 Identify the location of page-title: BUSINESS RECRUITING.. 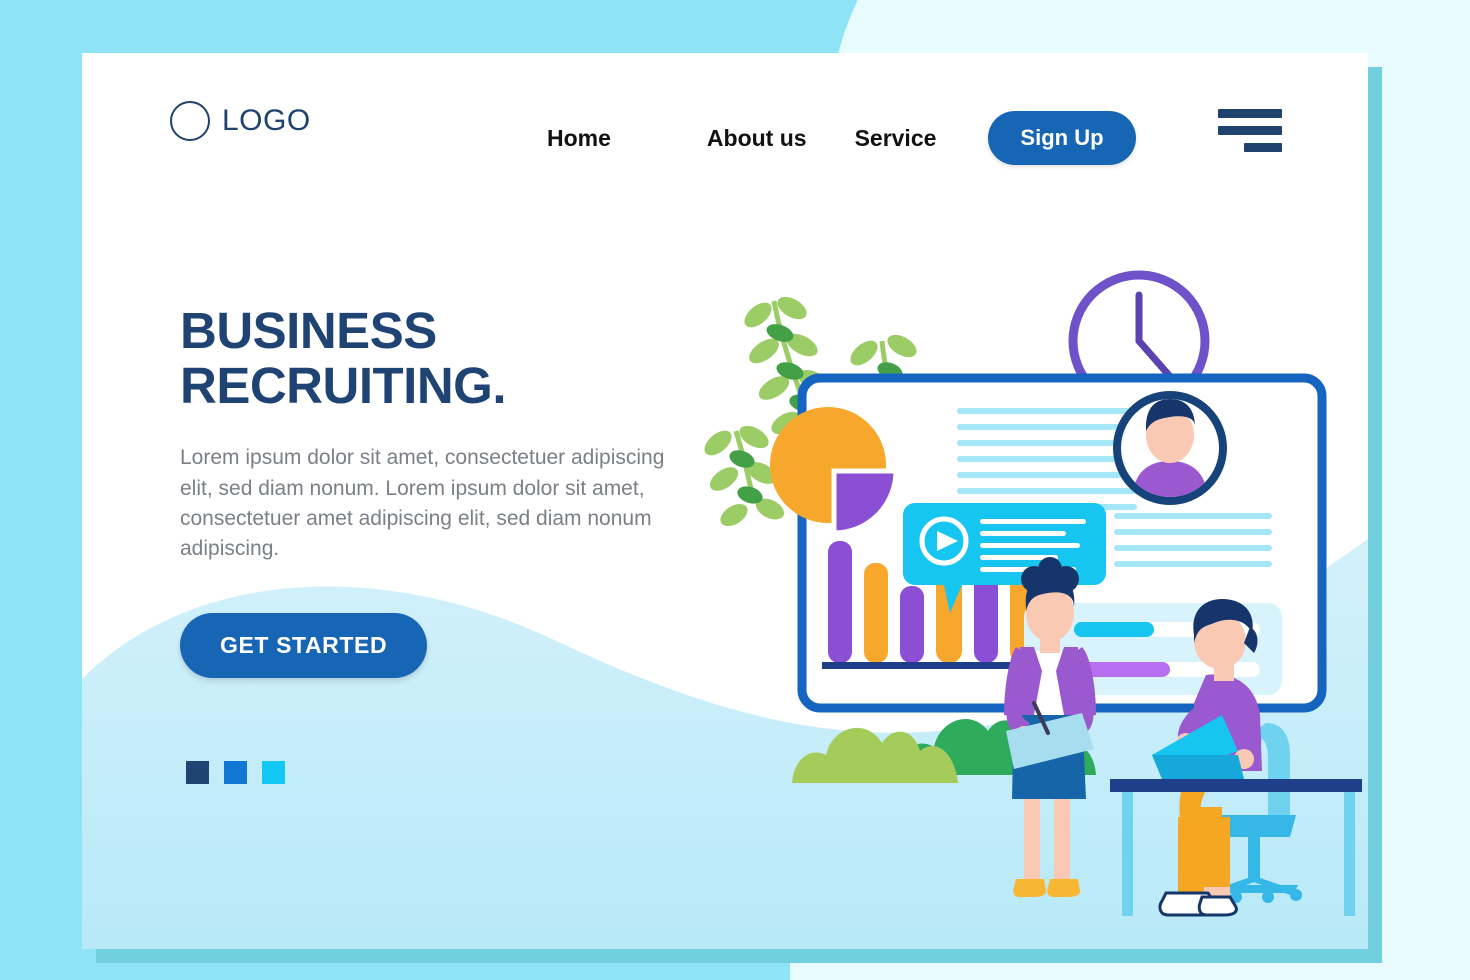
(440, 358).